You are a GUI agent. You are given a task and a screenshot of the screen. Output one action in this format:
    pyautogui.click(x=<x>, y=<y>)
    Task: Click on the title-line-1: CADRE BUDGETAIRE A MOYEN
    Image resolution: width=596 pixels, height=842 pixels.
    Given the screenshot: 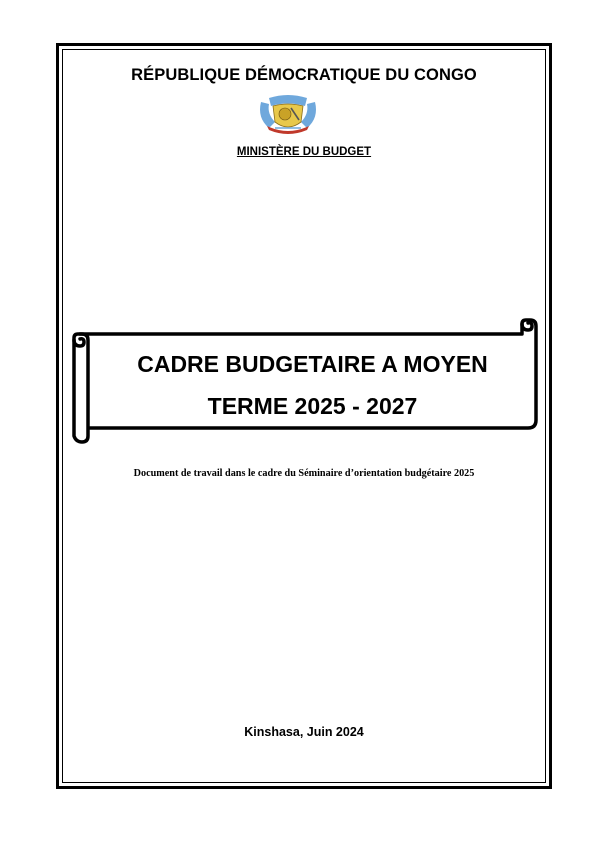 What is the action you would take?
    pyautogui.click(x=312, y=364)
    